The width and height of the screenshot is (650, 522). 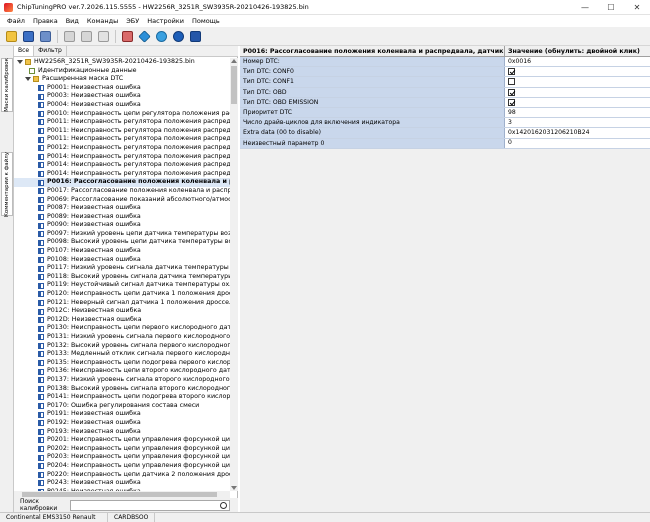 I want to click on tree-item-dtc: P012C: Неизвестная ошибка, so click(x=122, y=311).